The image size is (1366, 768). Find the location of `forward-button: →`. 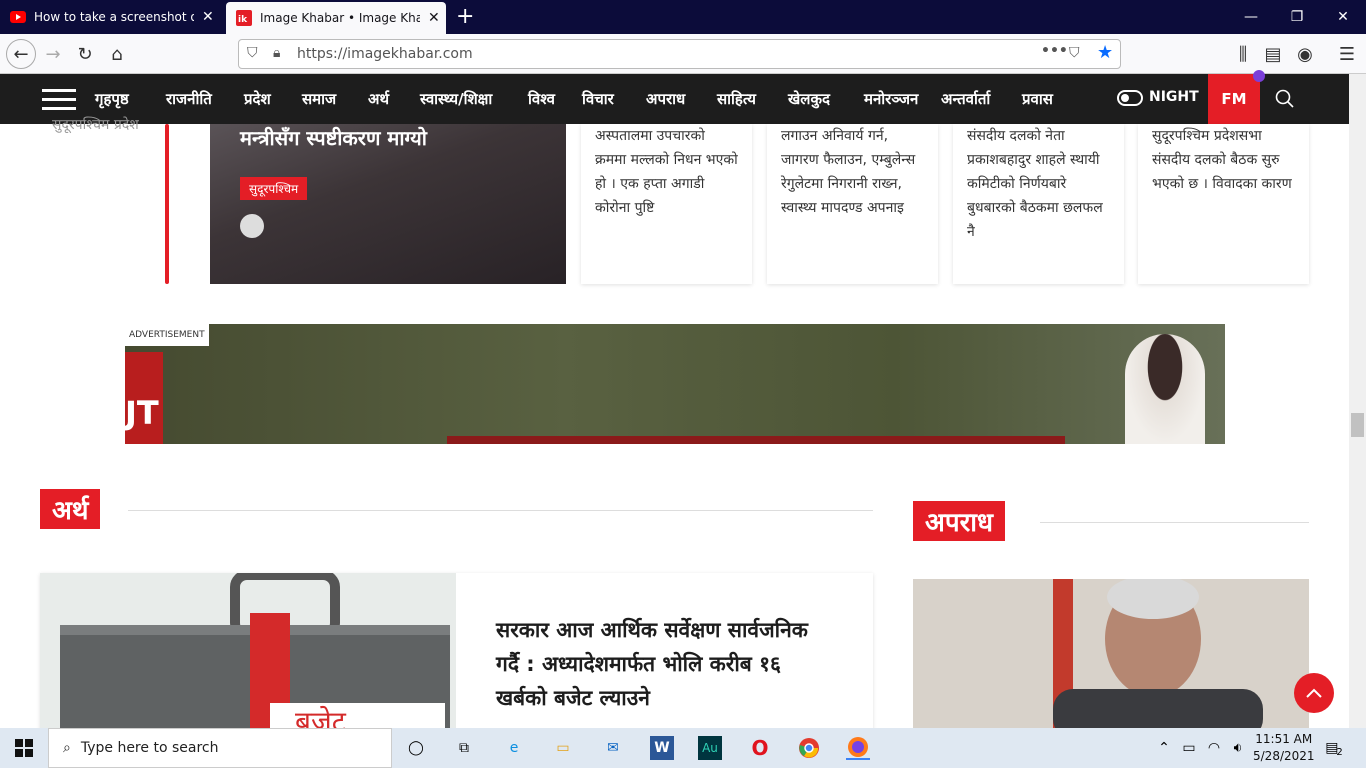

forward-button: → is located at coordinates (53, 54).